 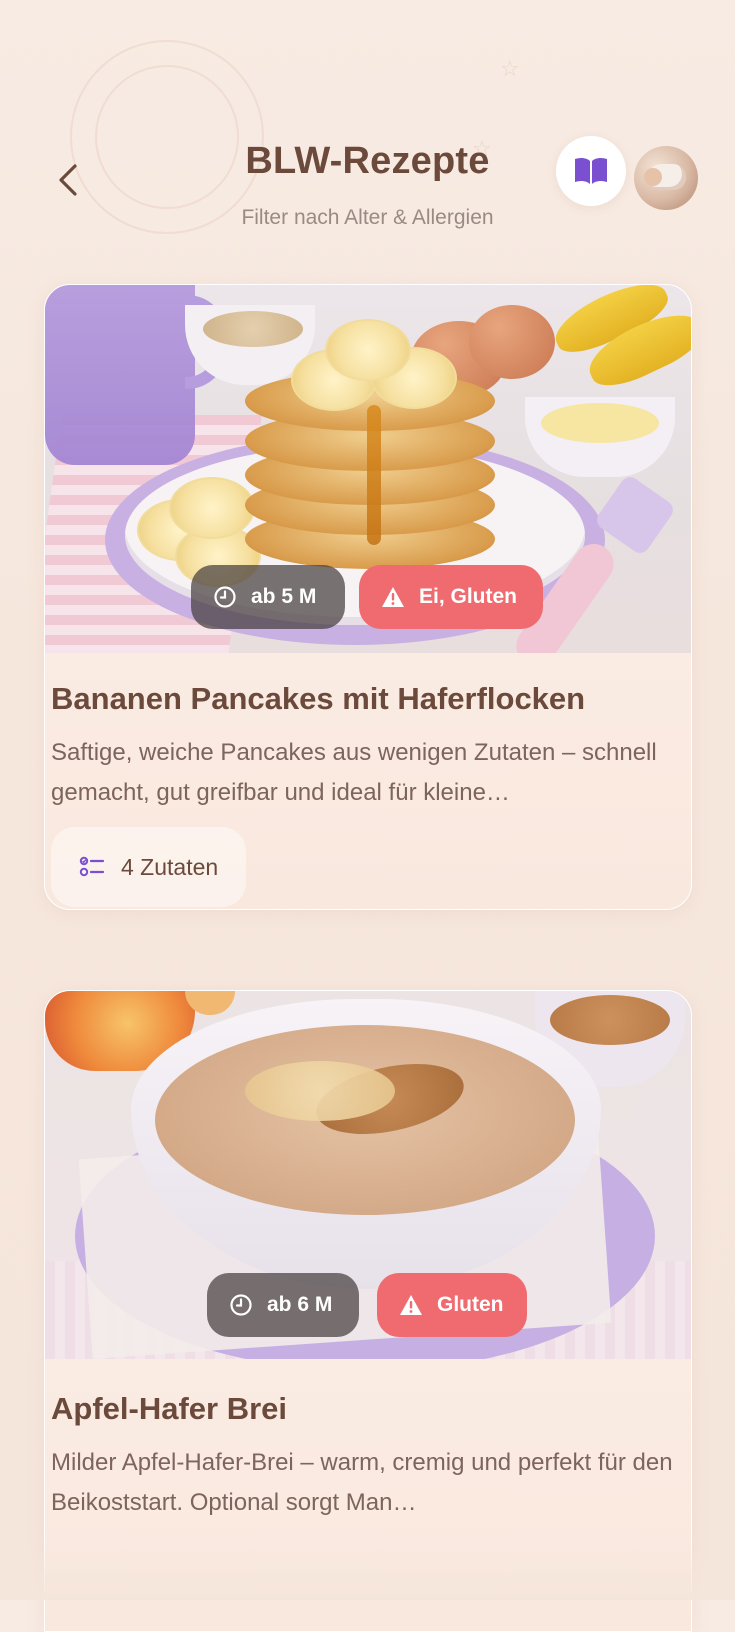 I want to click on age-badge: ab 5 M, so click(x=268, y=597).